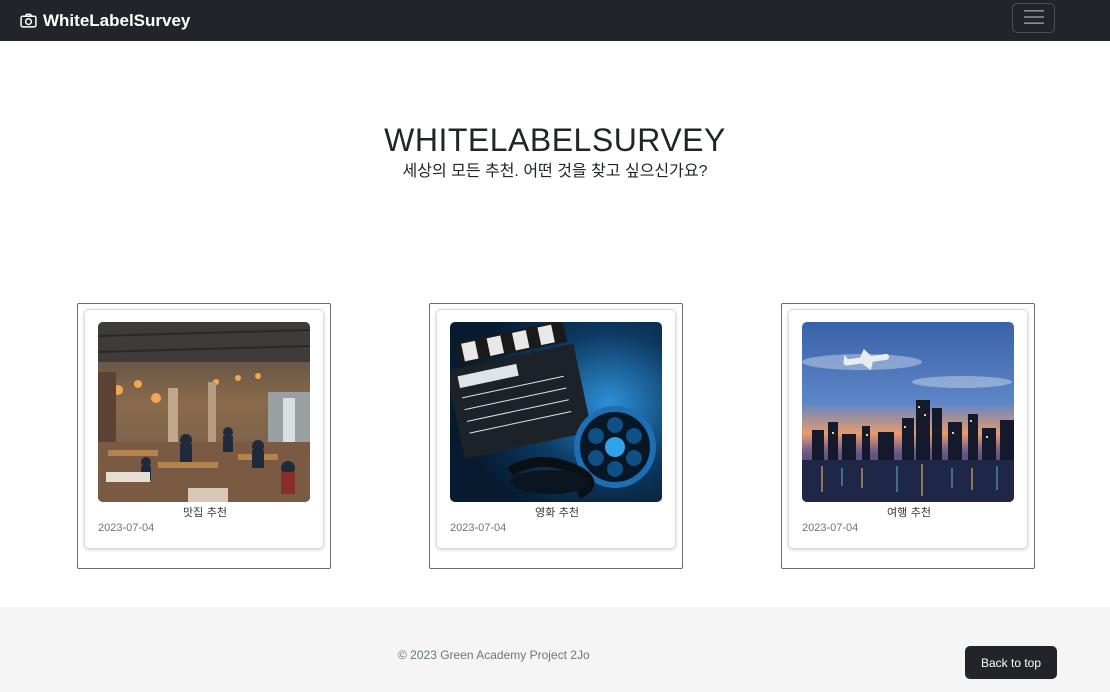  I want to click on camera-icon, so click(28, 20).